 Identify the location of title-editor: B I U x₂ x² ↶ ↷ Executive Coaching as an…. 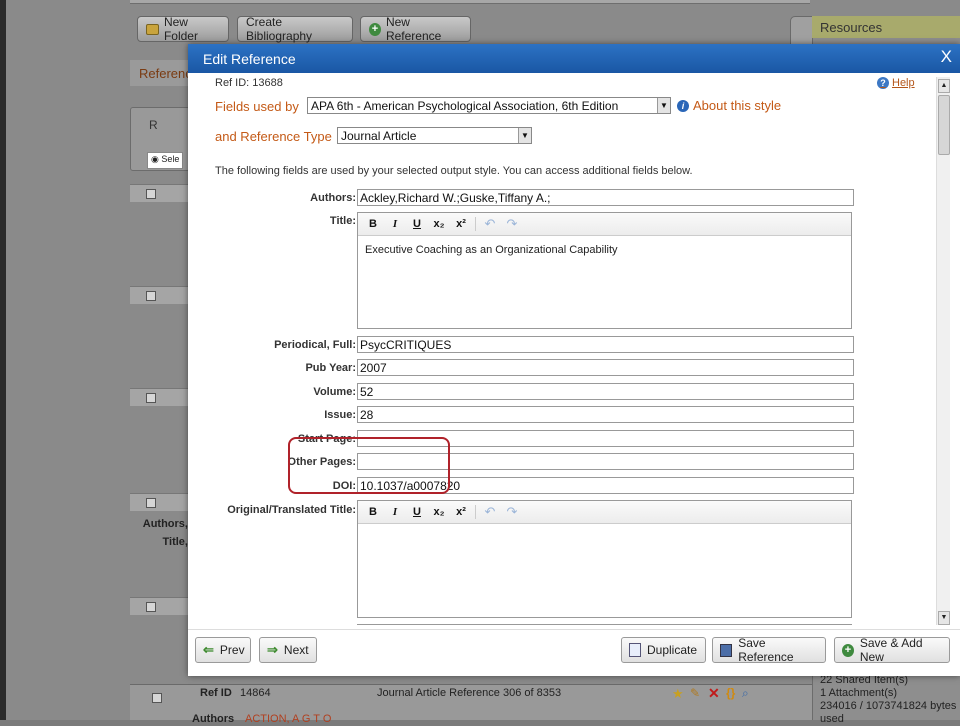
(604, 270).